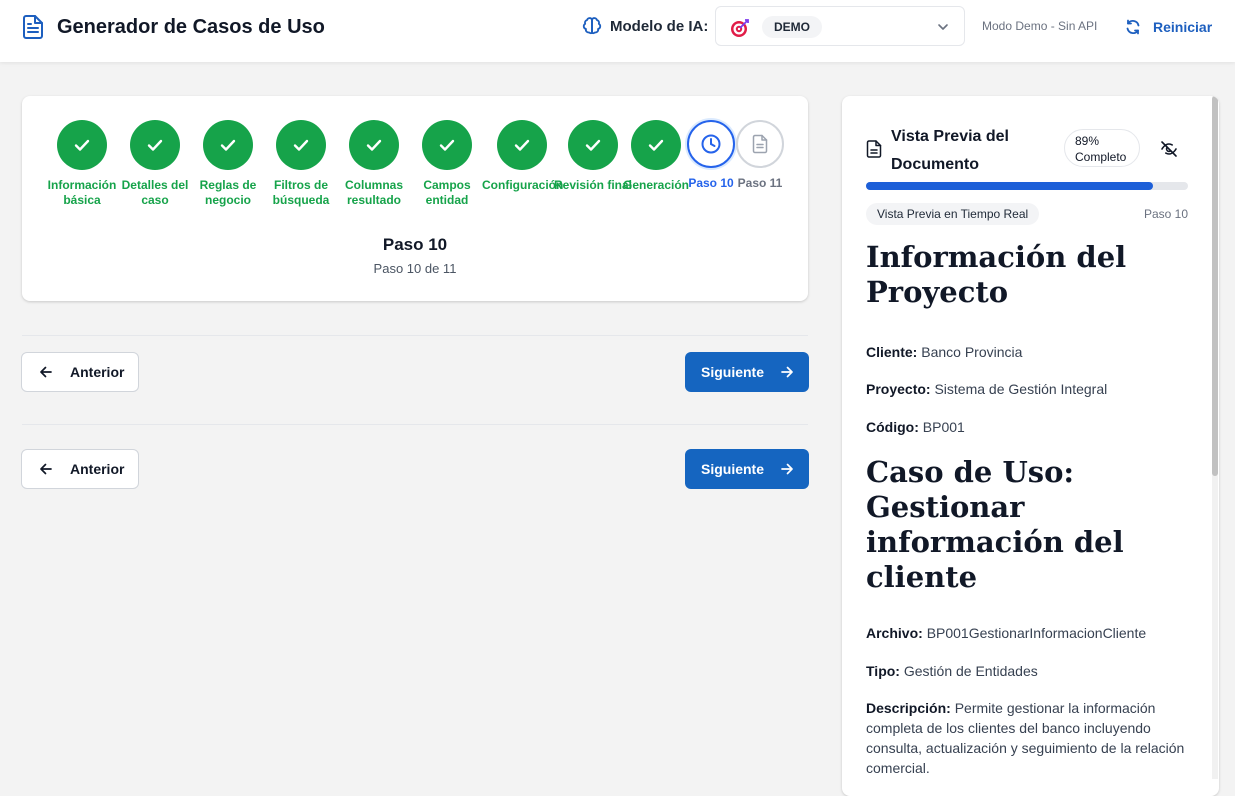 Image resolution: width=1235 pixels, height=796 pixels. Describe the element at coordinates (898, 389) in the screenshot. I see `doc-field-label: Proyecto:` at that location.